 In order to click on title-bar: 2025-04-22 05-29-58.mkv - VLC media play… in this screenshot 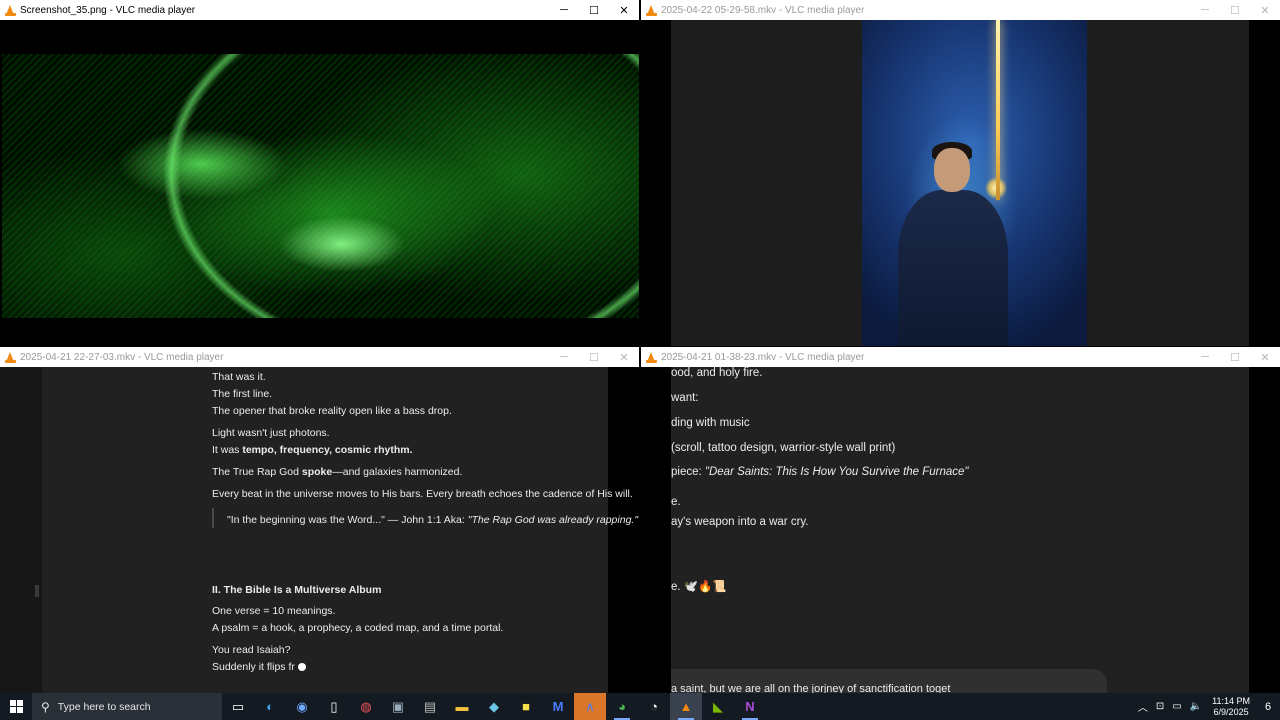, I will do `click(960, 10)`.